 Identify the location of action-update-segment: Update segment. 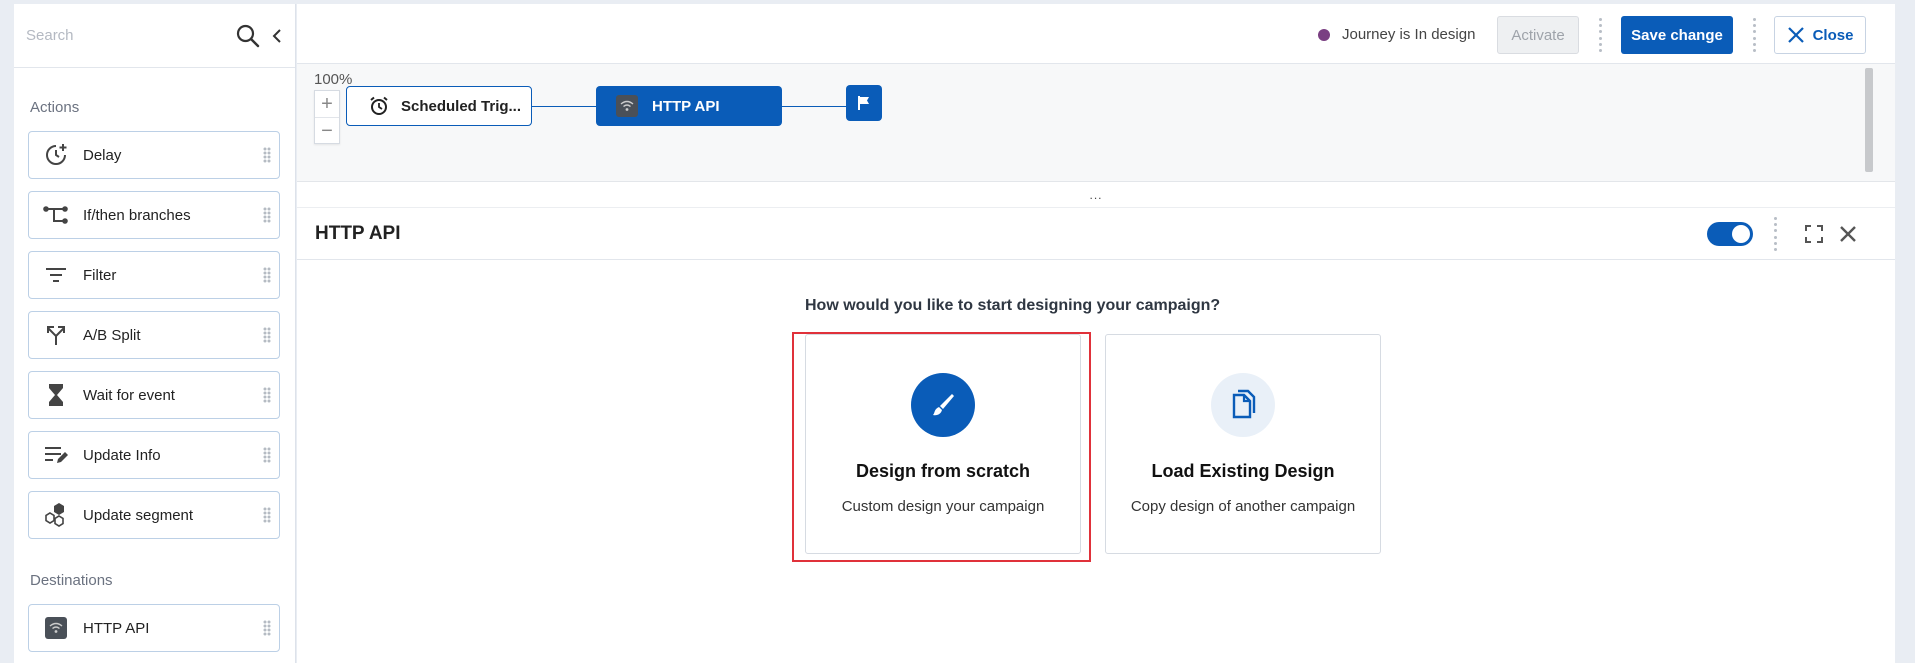
(154, 515).